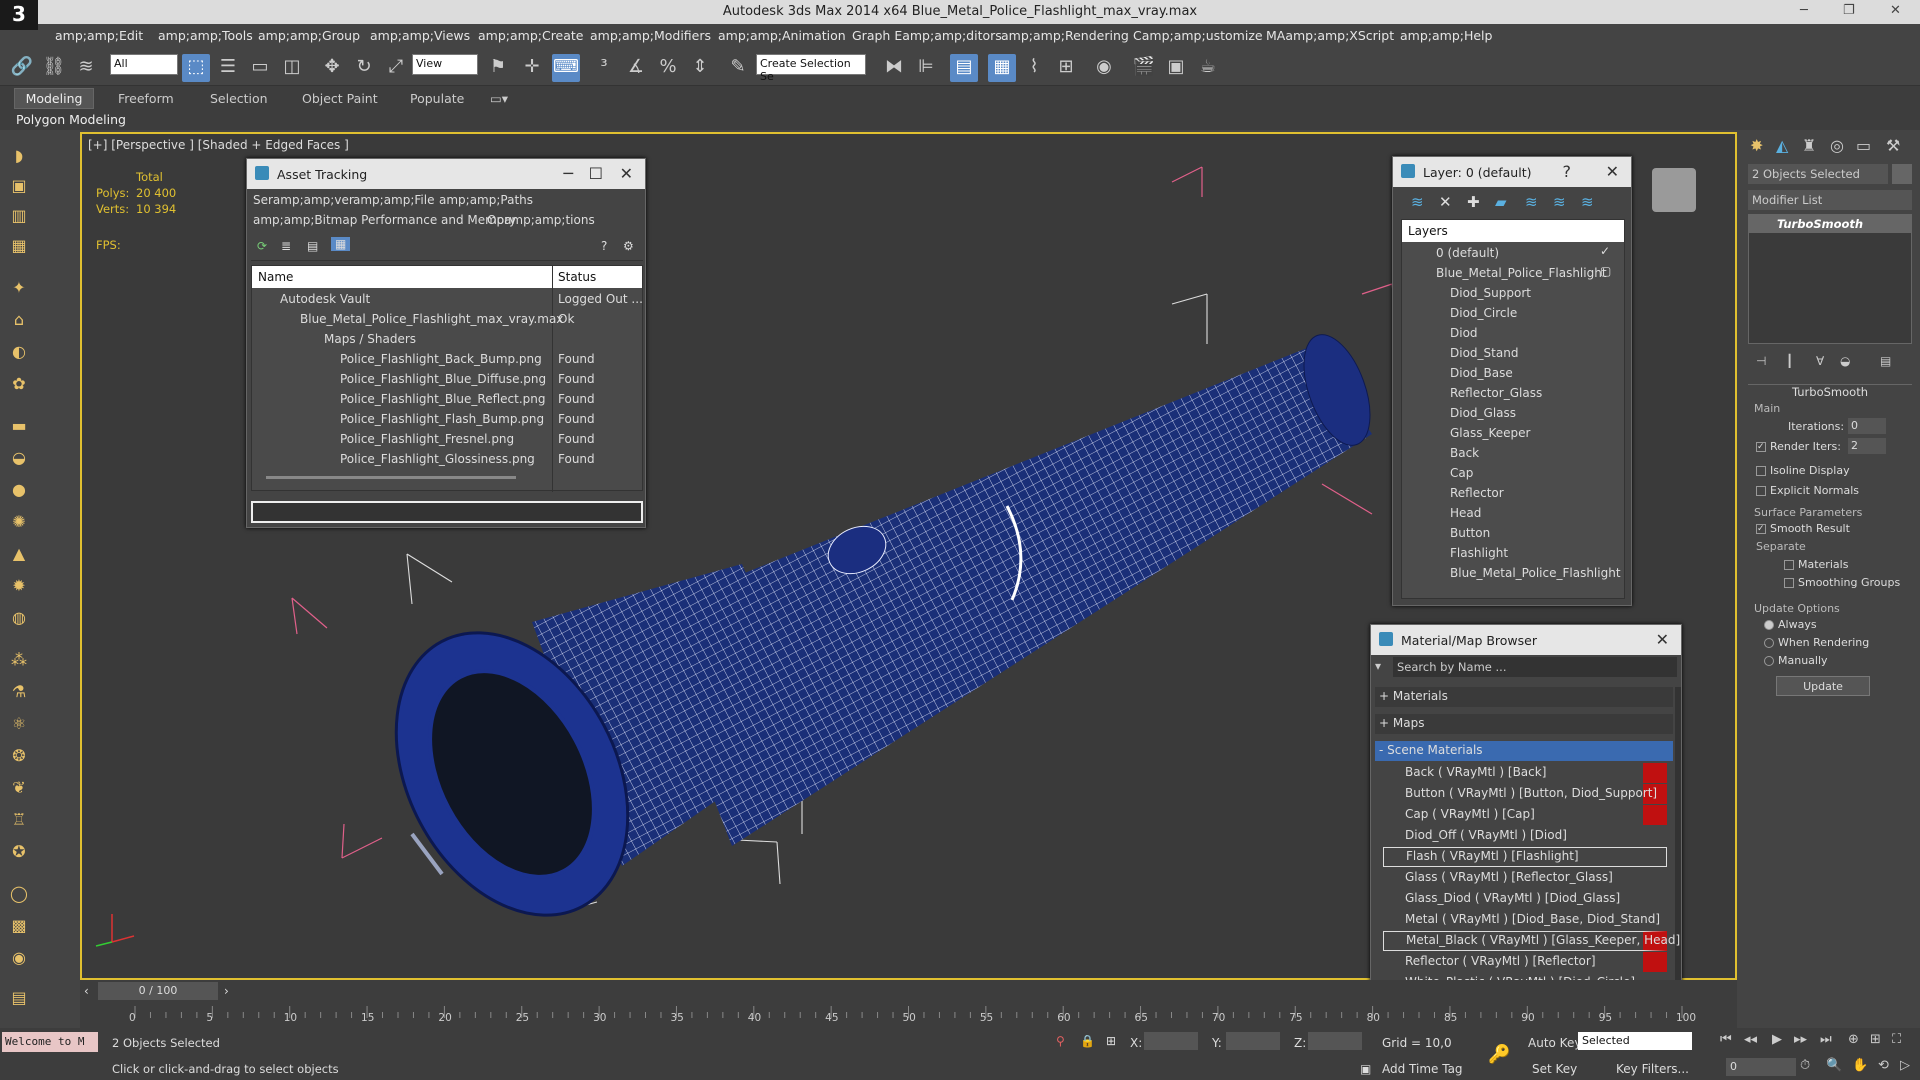 Image resolution: width=1920 pixels, height=1080 pixels. I want to click on zoom-extents-icon: ⊕, so click(1853, 1039).